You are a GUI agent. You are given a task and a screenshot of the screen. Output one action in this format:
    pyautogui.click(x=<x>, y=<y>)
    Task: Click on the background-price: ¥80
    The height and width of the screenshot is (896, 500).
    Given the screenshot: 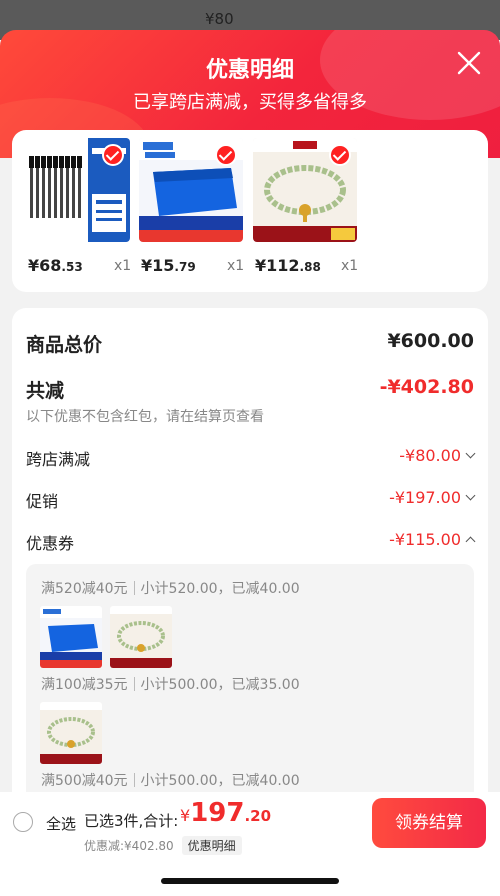 What is the action you would take?
    pyautogui.click(x=219, y=19)
    